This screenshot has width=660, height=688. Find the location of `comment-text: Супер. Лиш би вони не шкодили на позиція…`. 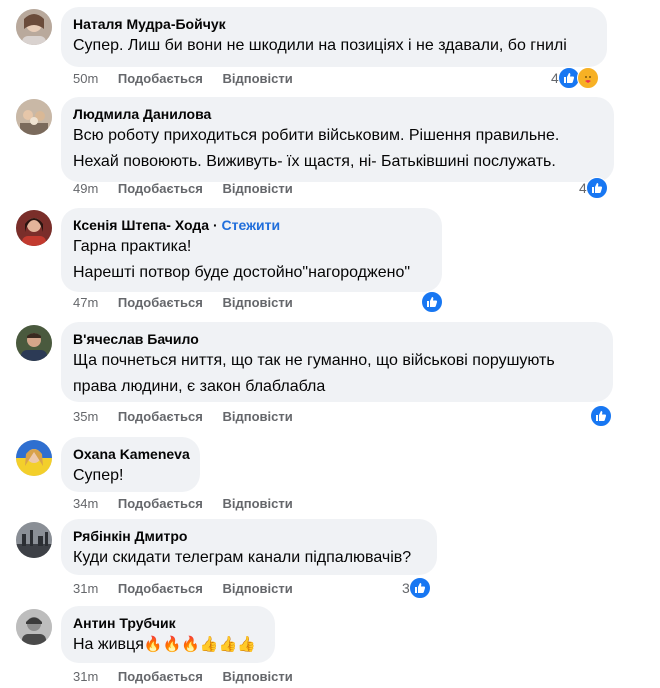

comment-text: Супер. Лиш би вони не шкодили на позиція… is located at coordinates (320, 45).